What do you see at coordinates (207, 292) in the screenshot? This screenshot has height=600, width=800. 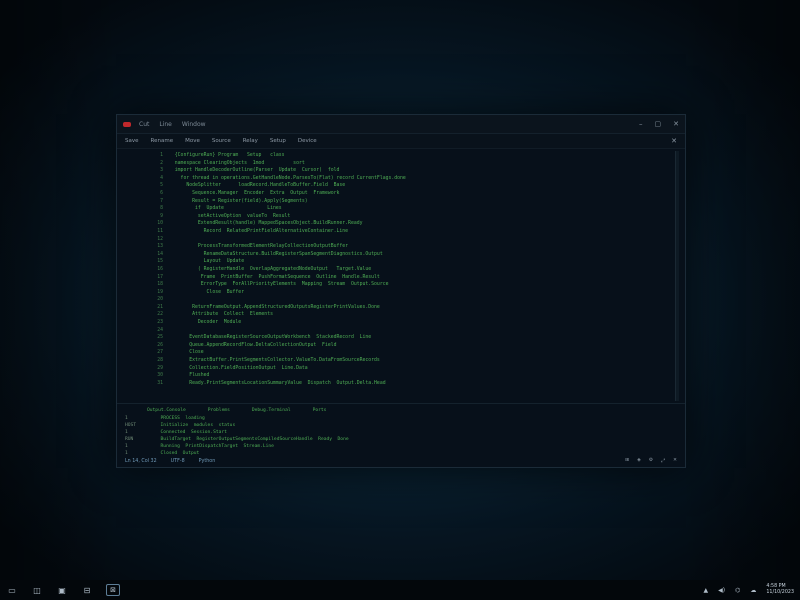 I see `code-text: Close Buffer` at bounding box center [207, 292].